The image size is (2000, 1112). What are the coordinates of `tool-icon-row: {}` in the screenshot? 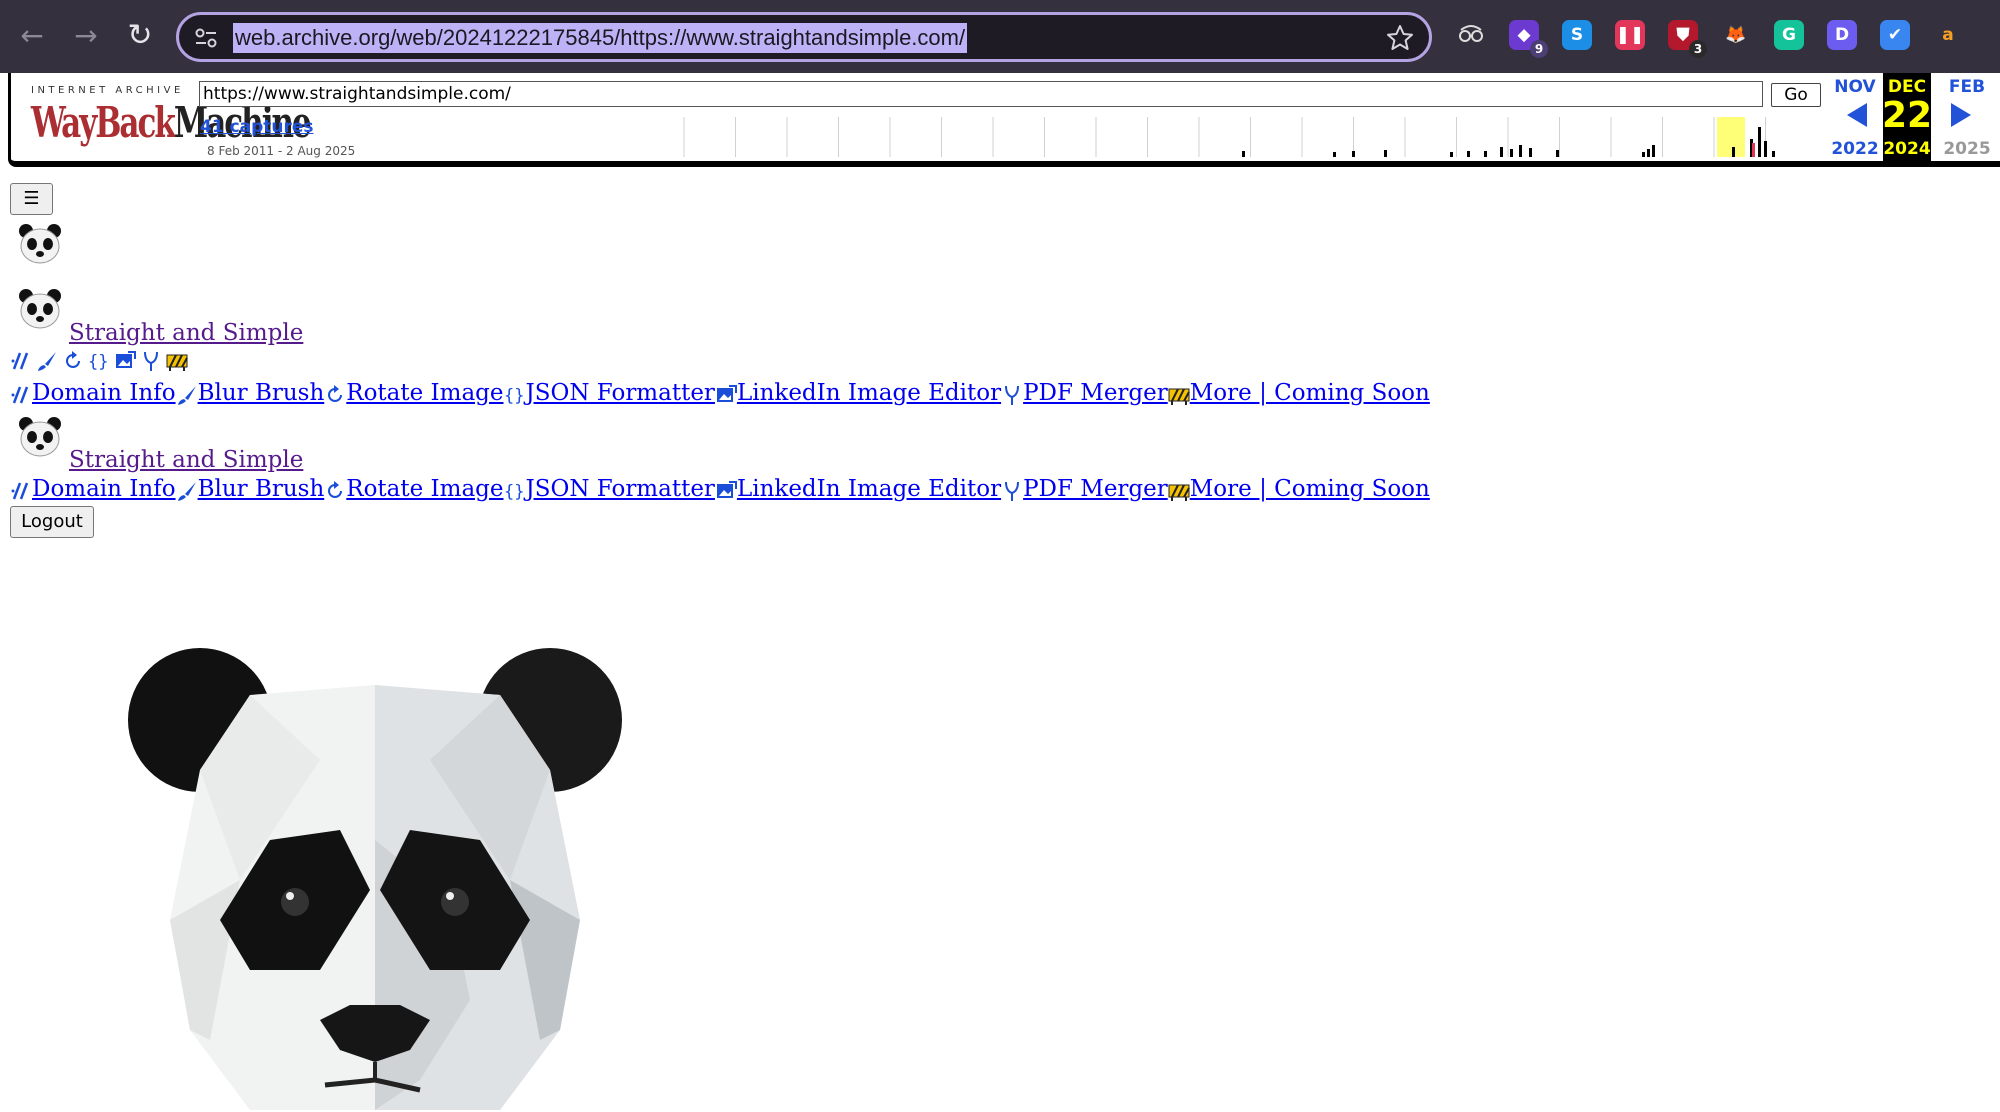 It's located at (99, 361).